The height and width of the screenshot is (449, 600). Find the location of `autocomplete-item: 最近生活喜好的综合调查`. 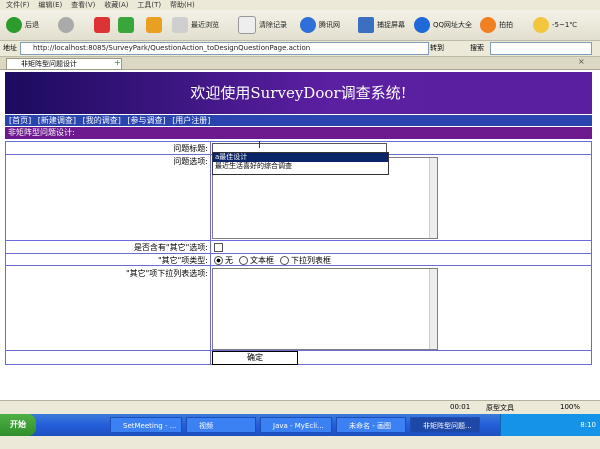

autocomplete-item: 最近生活喜好的综合调查 is located at coordinates (300, 166).